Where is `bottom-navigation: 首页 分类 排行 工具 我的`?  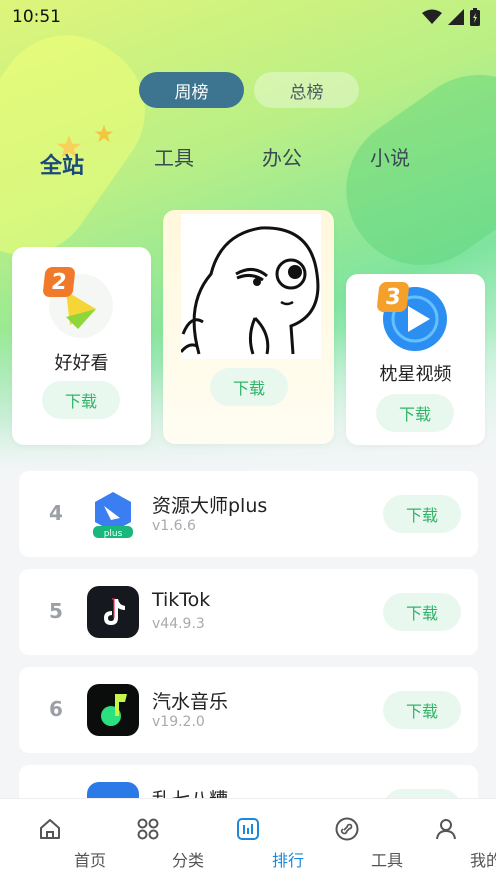
bottom-navigation: 首页 分类 排行 工具 我的 is located at coordinates (248, 840).